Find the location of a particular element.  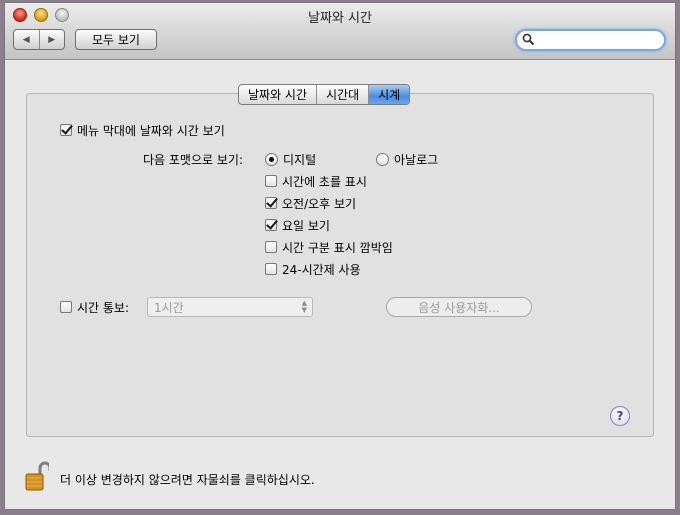

announce-time-checkbox is located at coordinates (66, 307).